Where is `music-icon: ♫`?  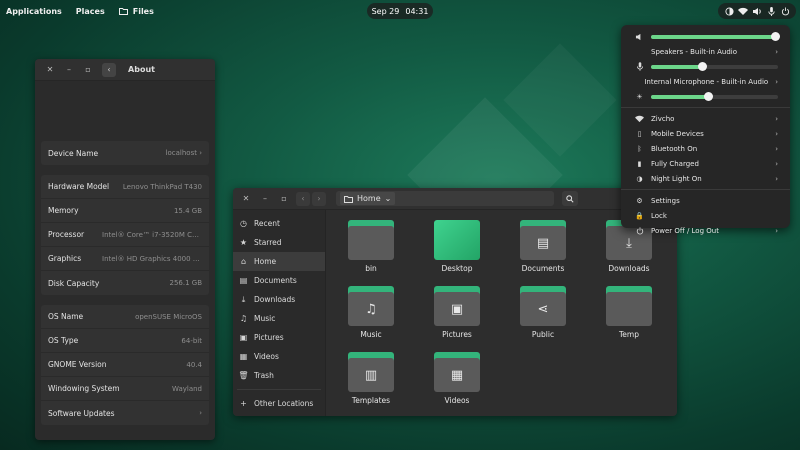 music-icon: ♫ is located at coordinates (243, 318).